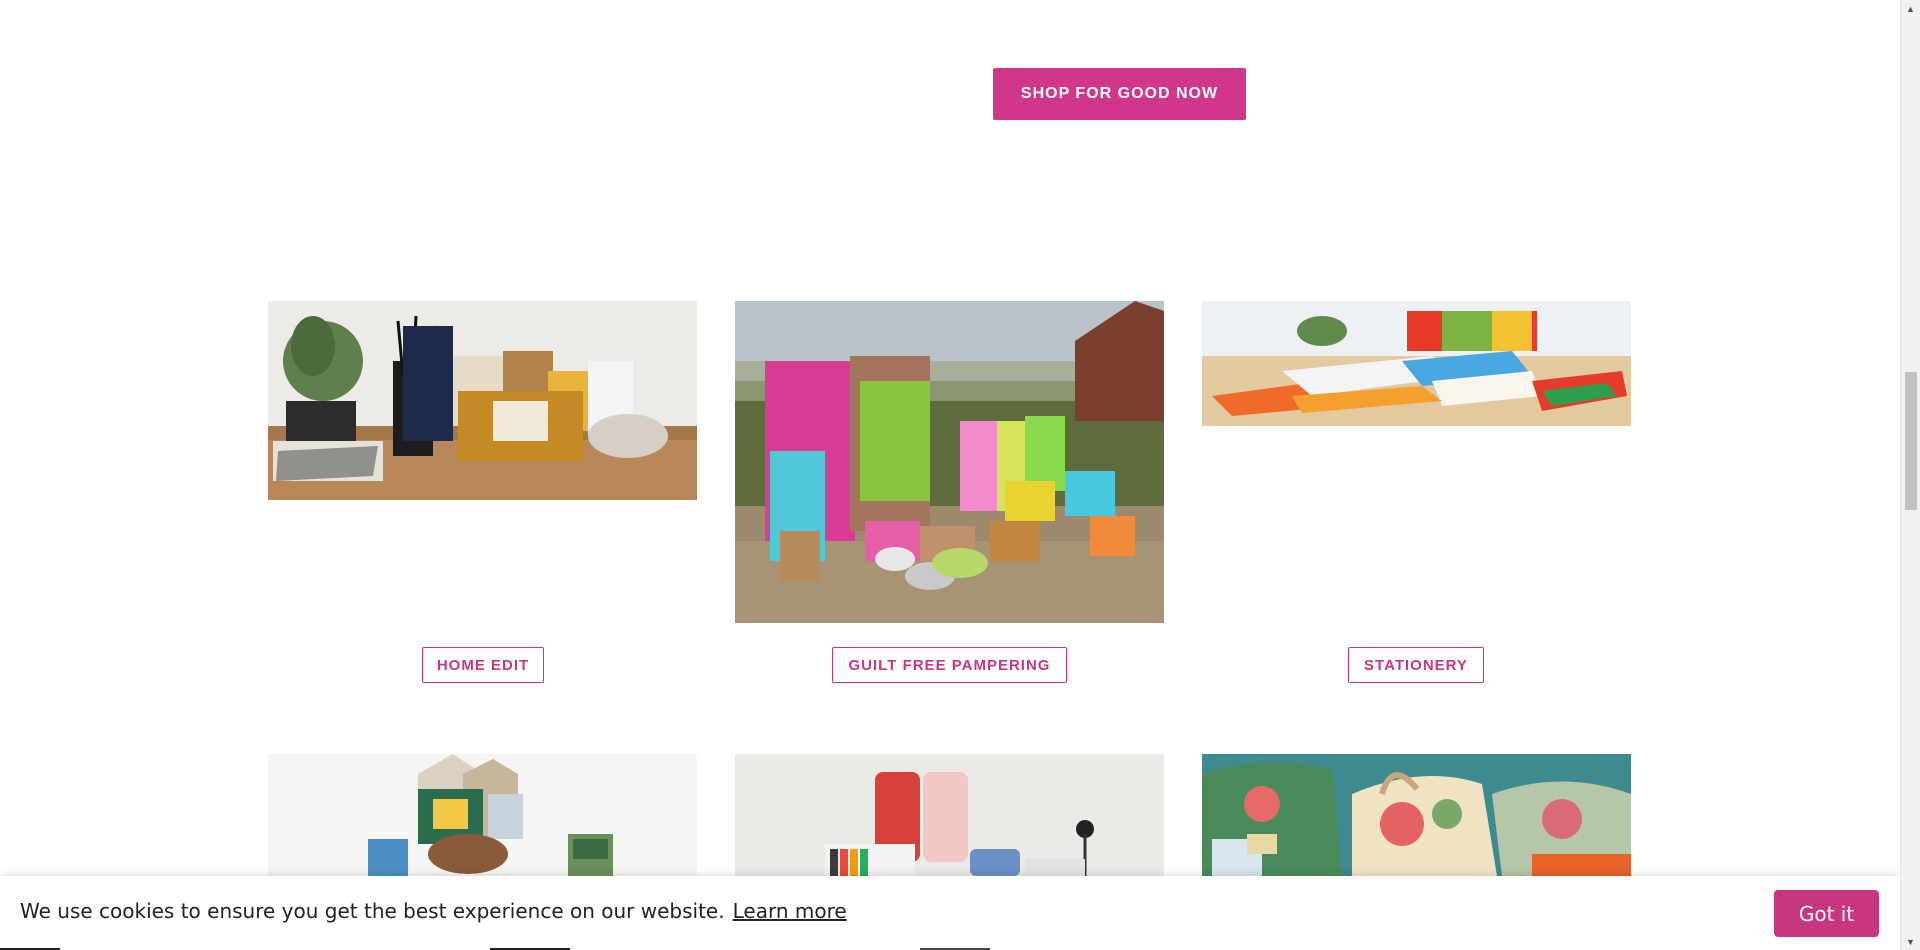 This screenshot has width=1920, height=950. What do you see at coordinates (949, 815) in the screenshot?
I see `tea-collection-image` at bounding box center [949, 815].